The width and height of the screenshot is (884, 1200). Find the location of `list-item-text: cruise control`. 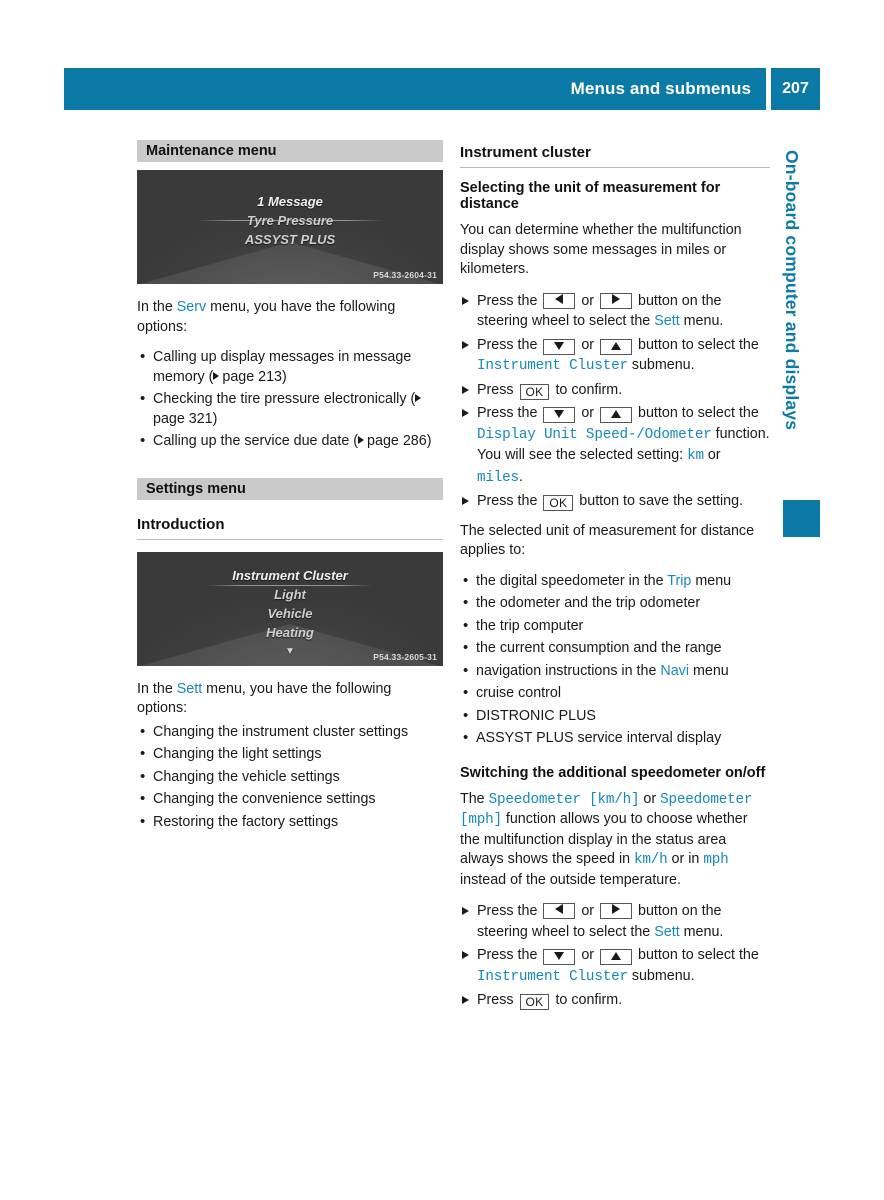

list-item-text: cruise control is located at coordinates (519, 693).